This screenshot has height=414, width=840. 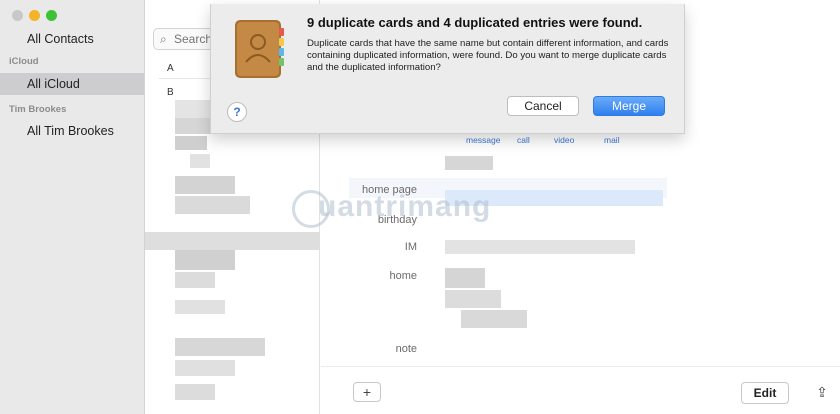 What do you see at coordinates (170, 92) in the screenshot?
I see `section-letter: B` at bounding box center [170, 92].